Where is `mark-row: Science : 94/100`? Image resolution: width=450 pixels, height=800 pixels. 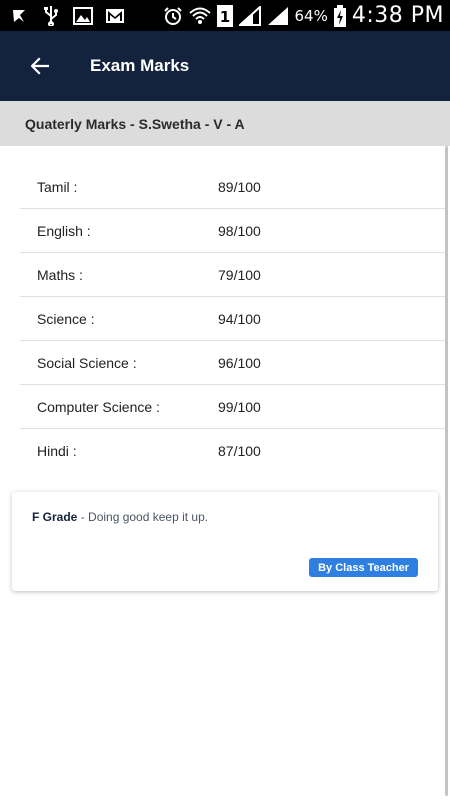 mark-row: Science : 94/100 is located at coordinates (234, 319).